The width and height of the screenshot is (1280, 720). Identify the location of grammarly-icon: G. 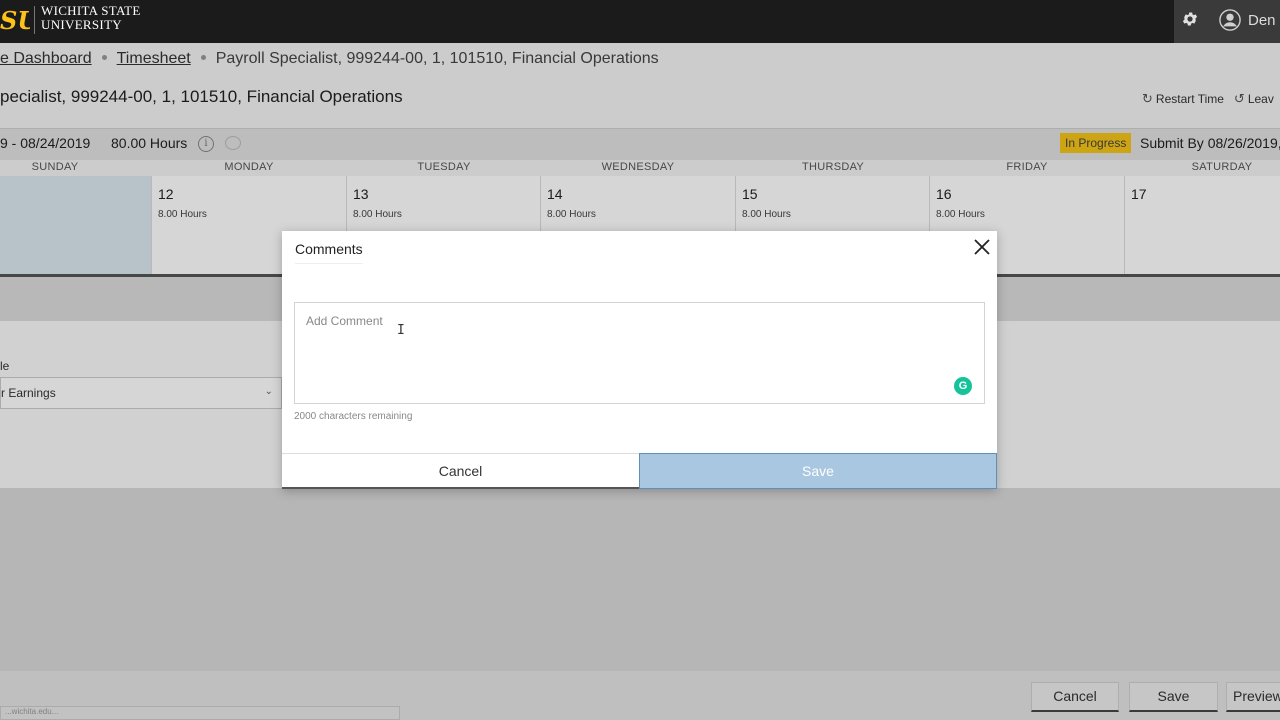
(963, 386).